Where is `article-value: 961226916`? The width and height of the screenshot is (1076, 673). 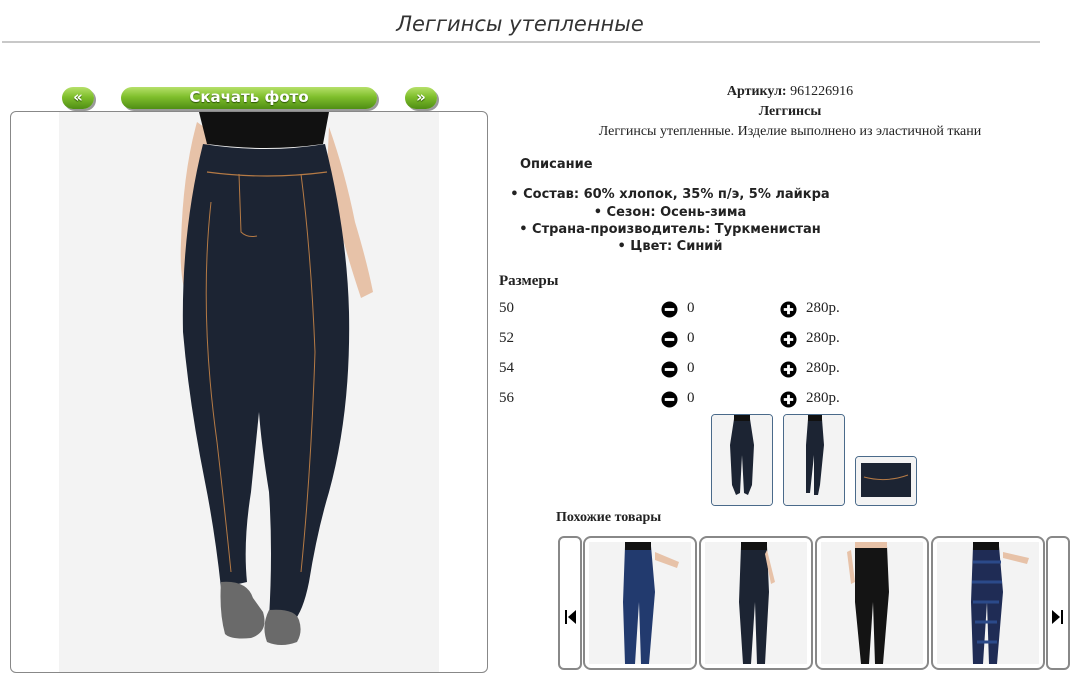
article-value: 961226916 is located at coordinates (822, 91).